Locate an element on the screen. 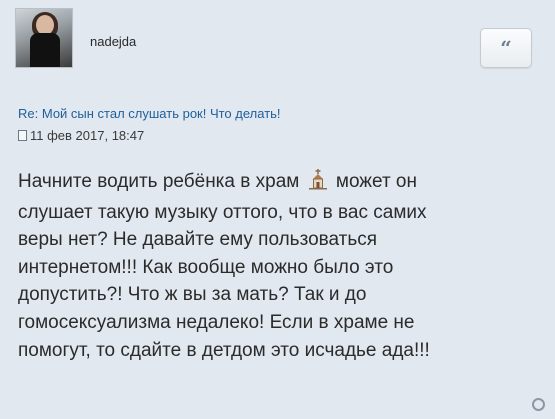 The image size is (555, 419). username-link: nadejda is located at coordinates (113, 41).